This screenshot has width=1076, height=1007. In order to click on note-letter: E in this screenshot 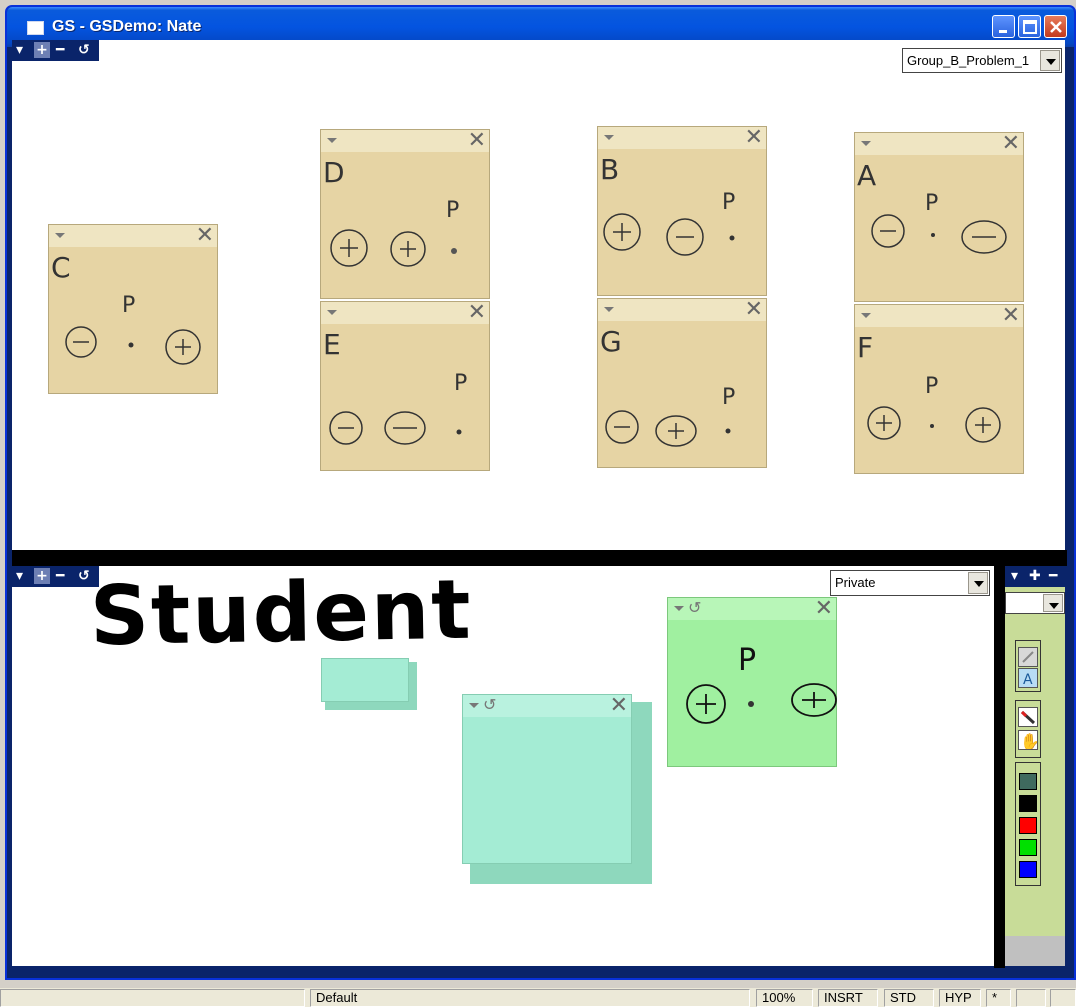, I will do `click(332, 344)`.